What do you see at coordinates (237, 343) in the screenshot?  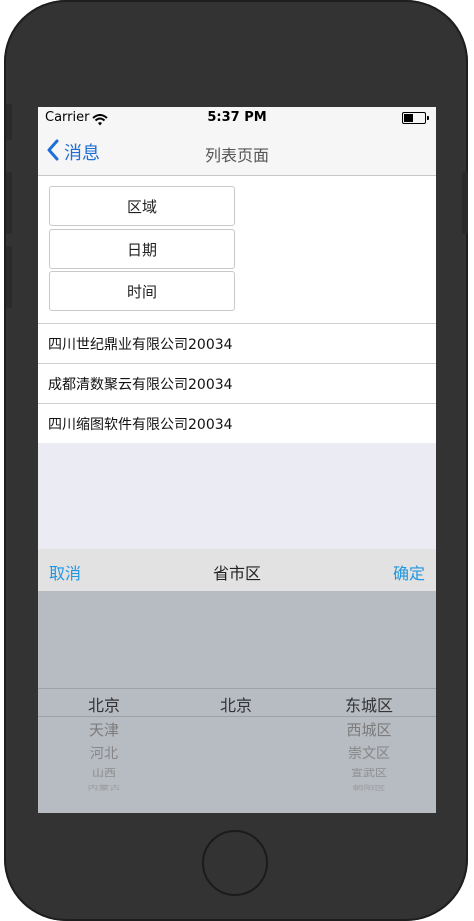 I see `list-item: 四川世纪鼎业有限公司20034` at bounding box center [237, 343].